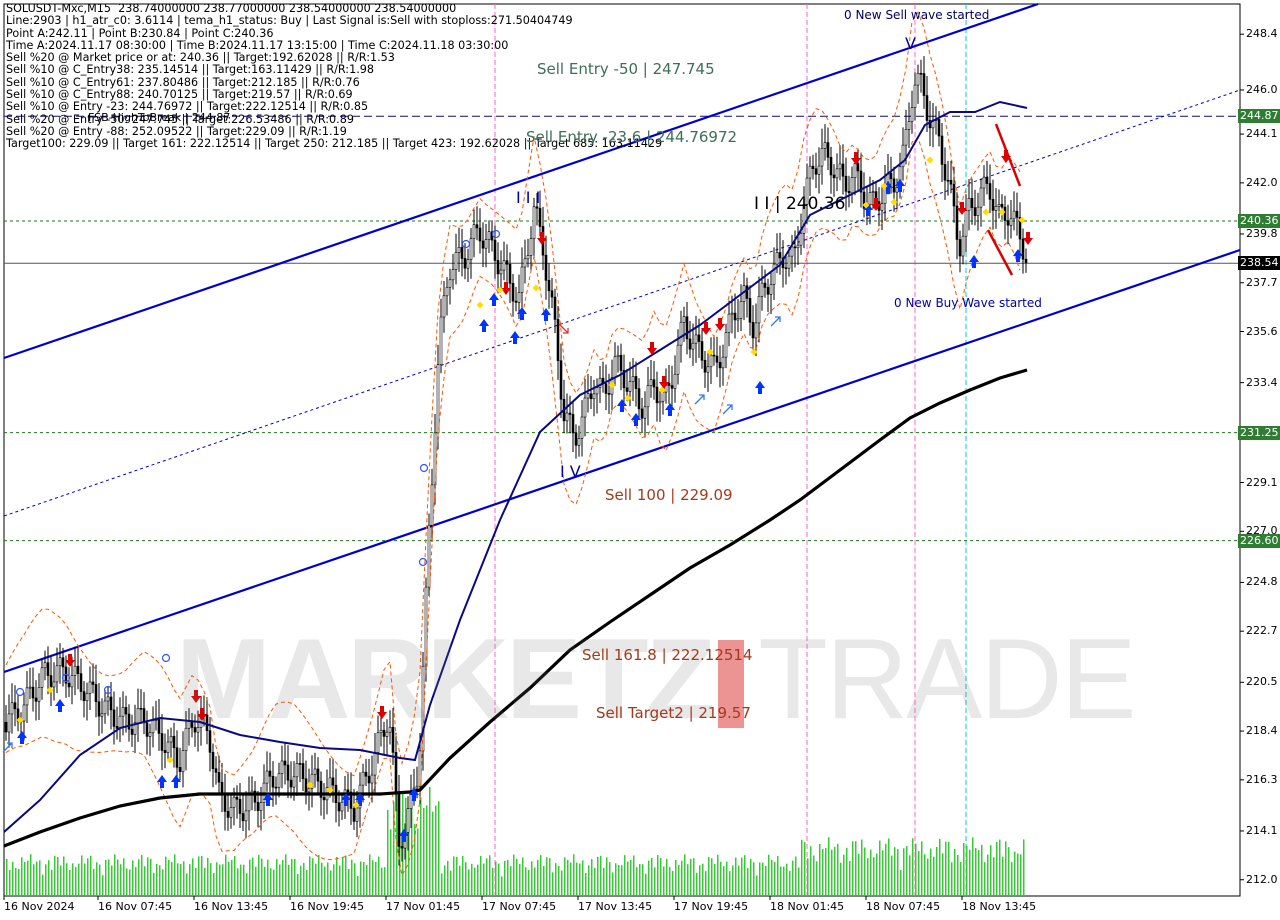  Describe the element at coordinates (39, 906) in the screenshot. I see `x-tick-label: 16 Nov 2024` at that location.